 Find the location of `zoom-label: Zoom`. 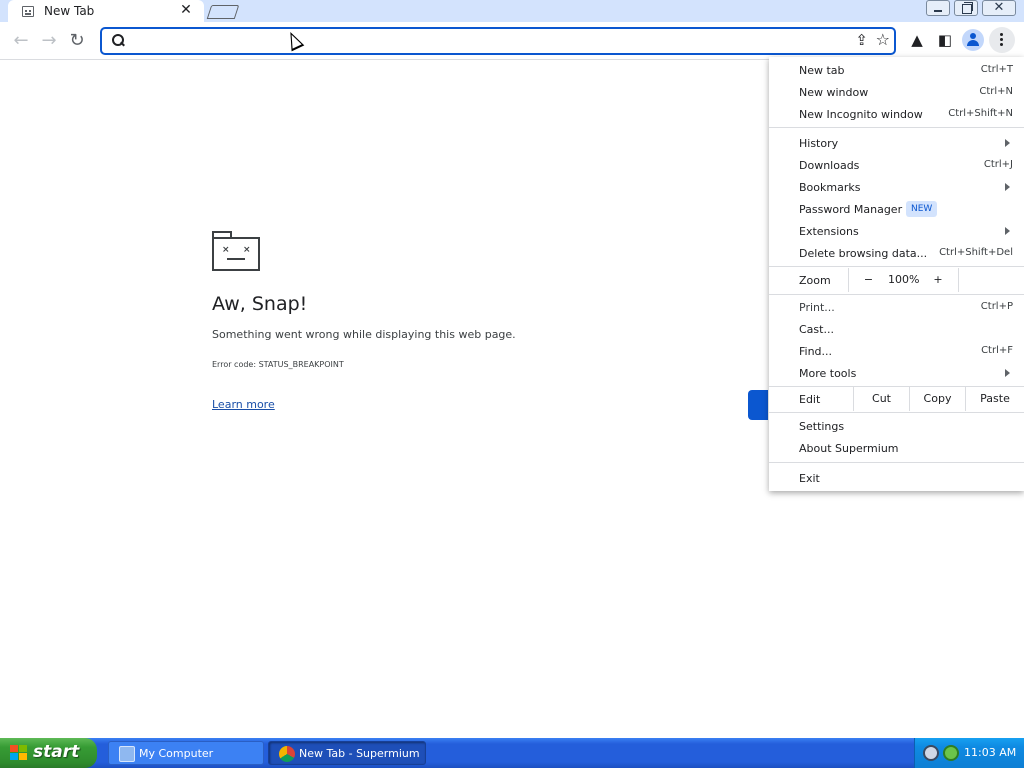

zoom-label: Zoom is located at coordinates (815, 280).